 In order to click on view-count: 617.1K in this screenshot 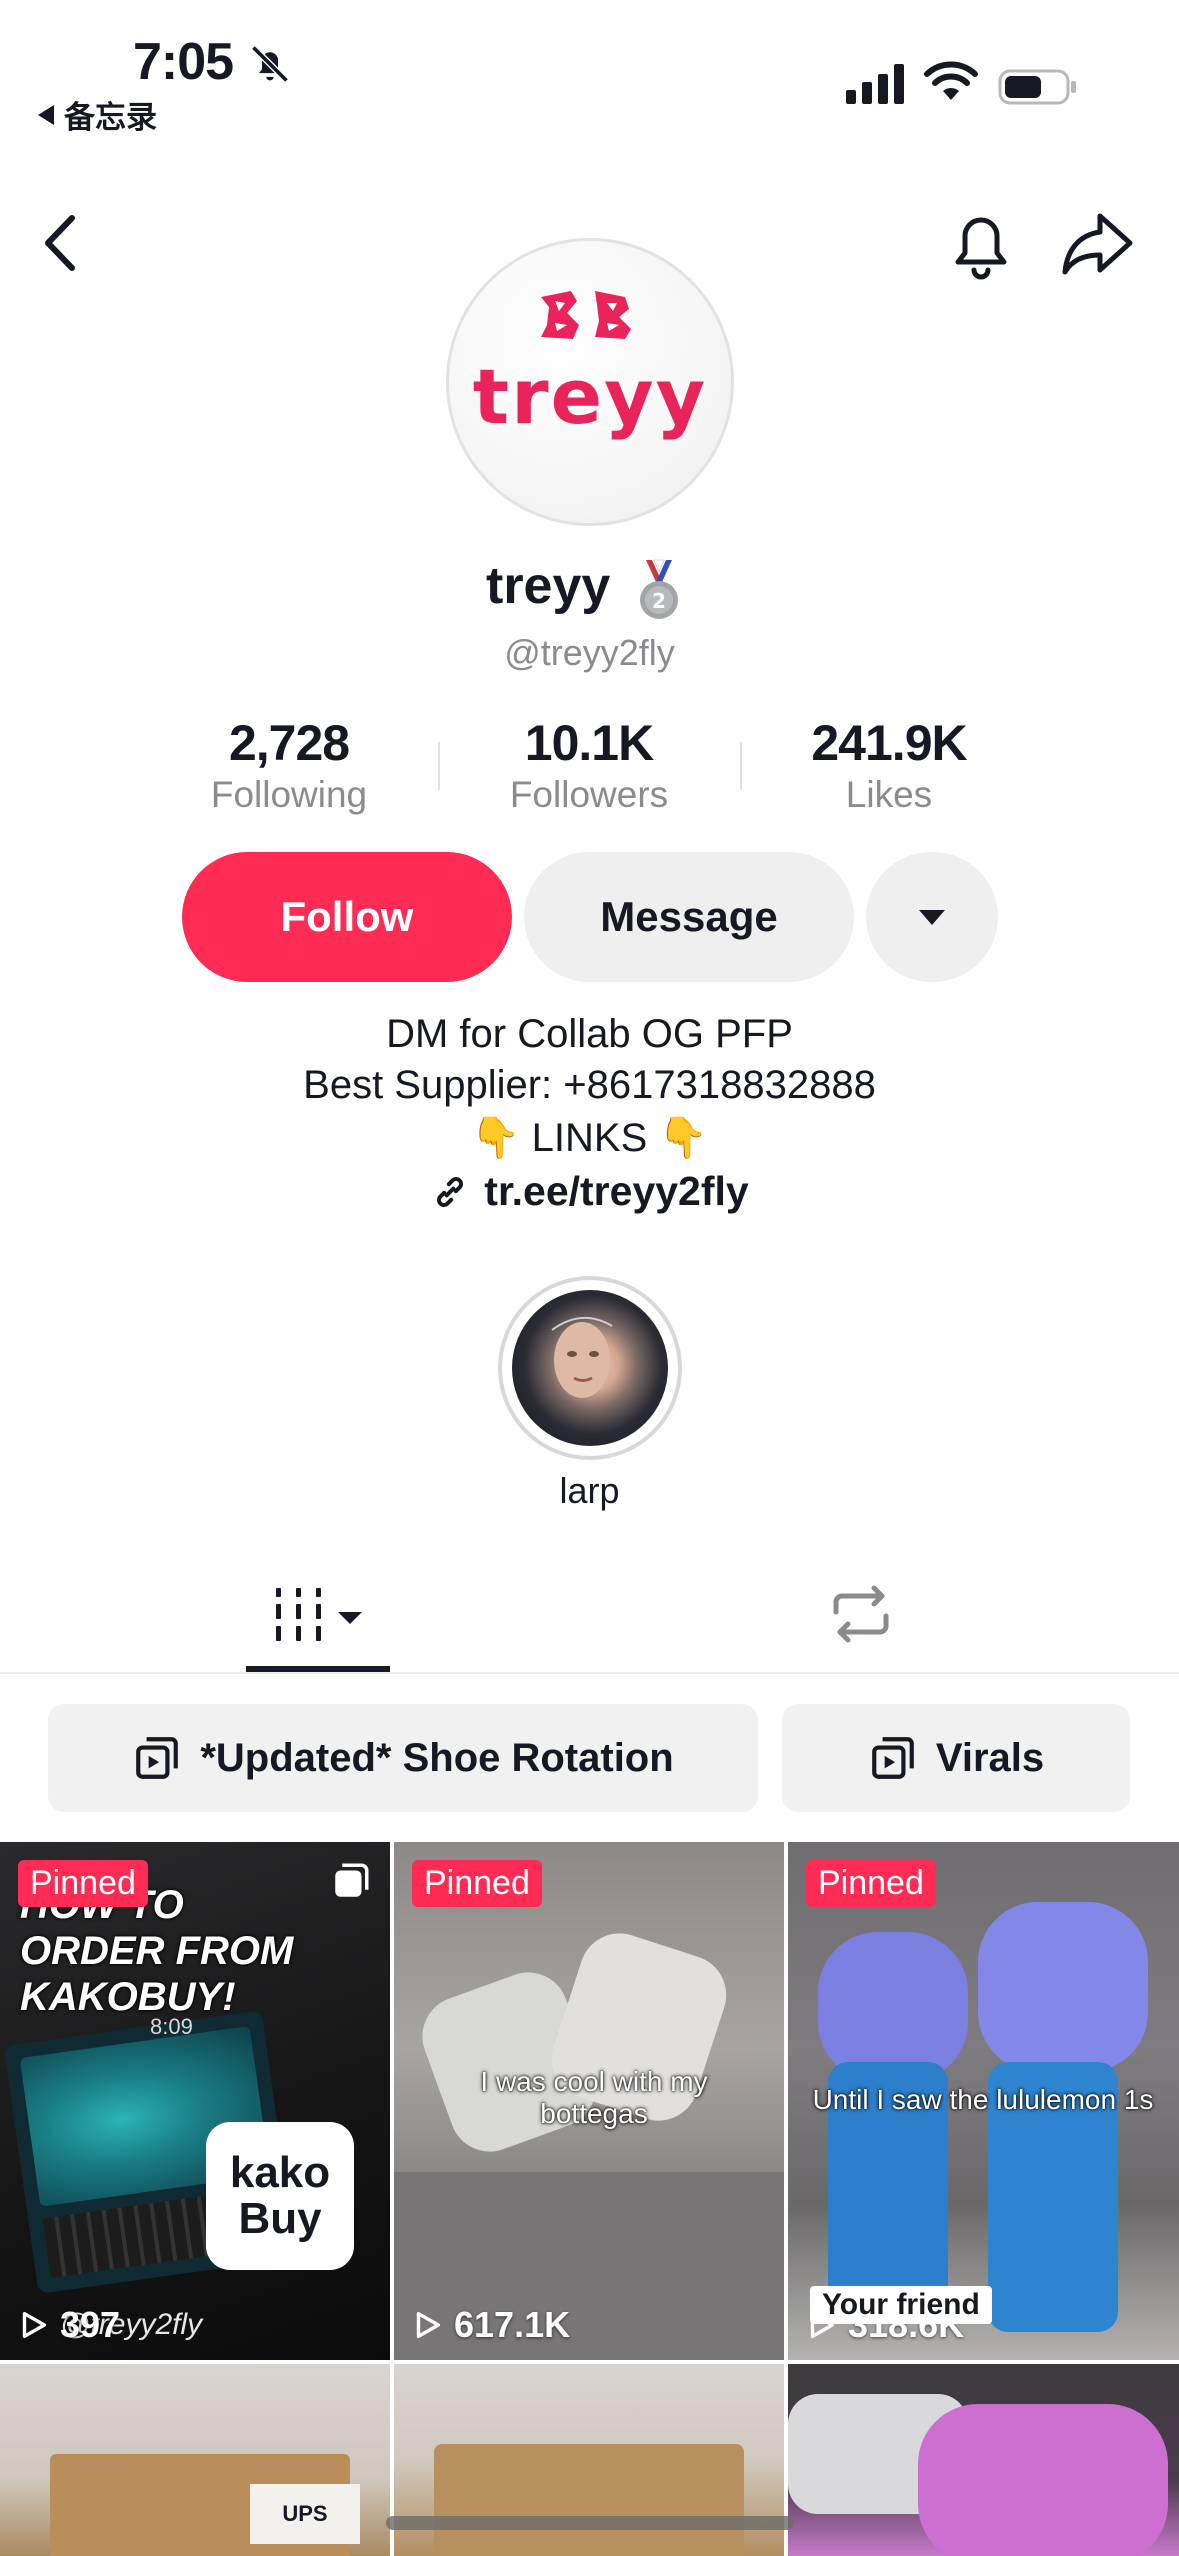, I will do `click(490, 2325)`.